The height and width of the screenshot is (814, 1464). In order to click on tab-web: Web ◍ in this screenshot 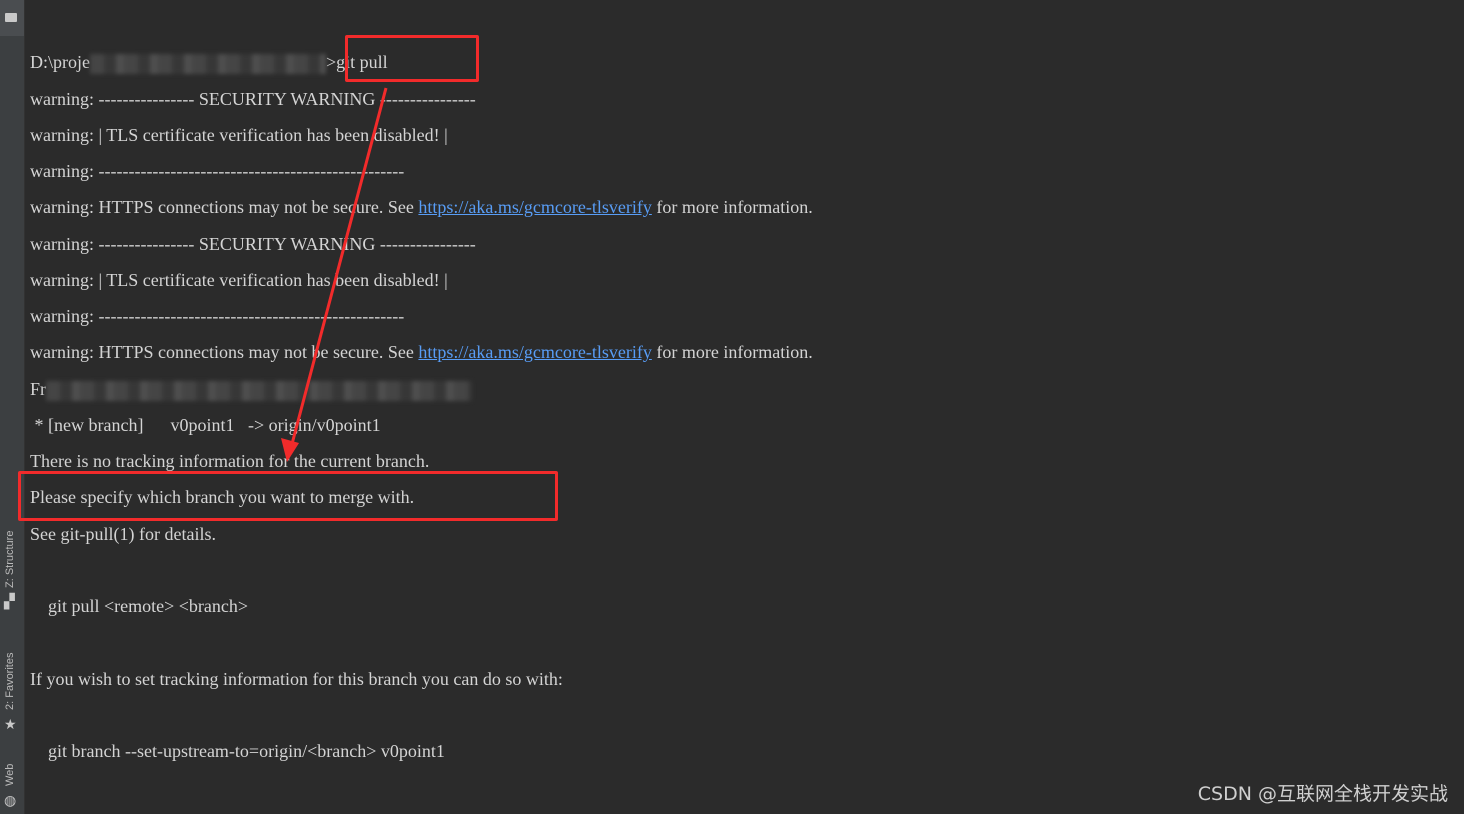, I will do `click(12, 785)`.